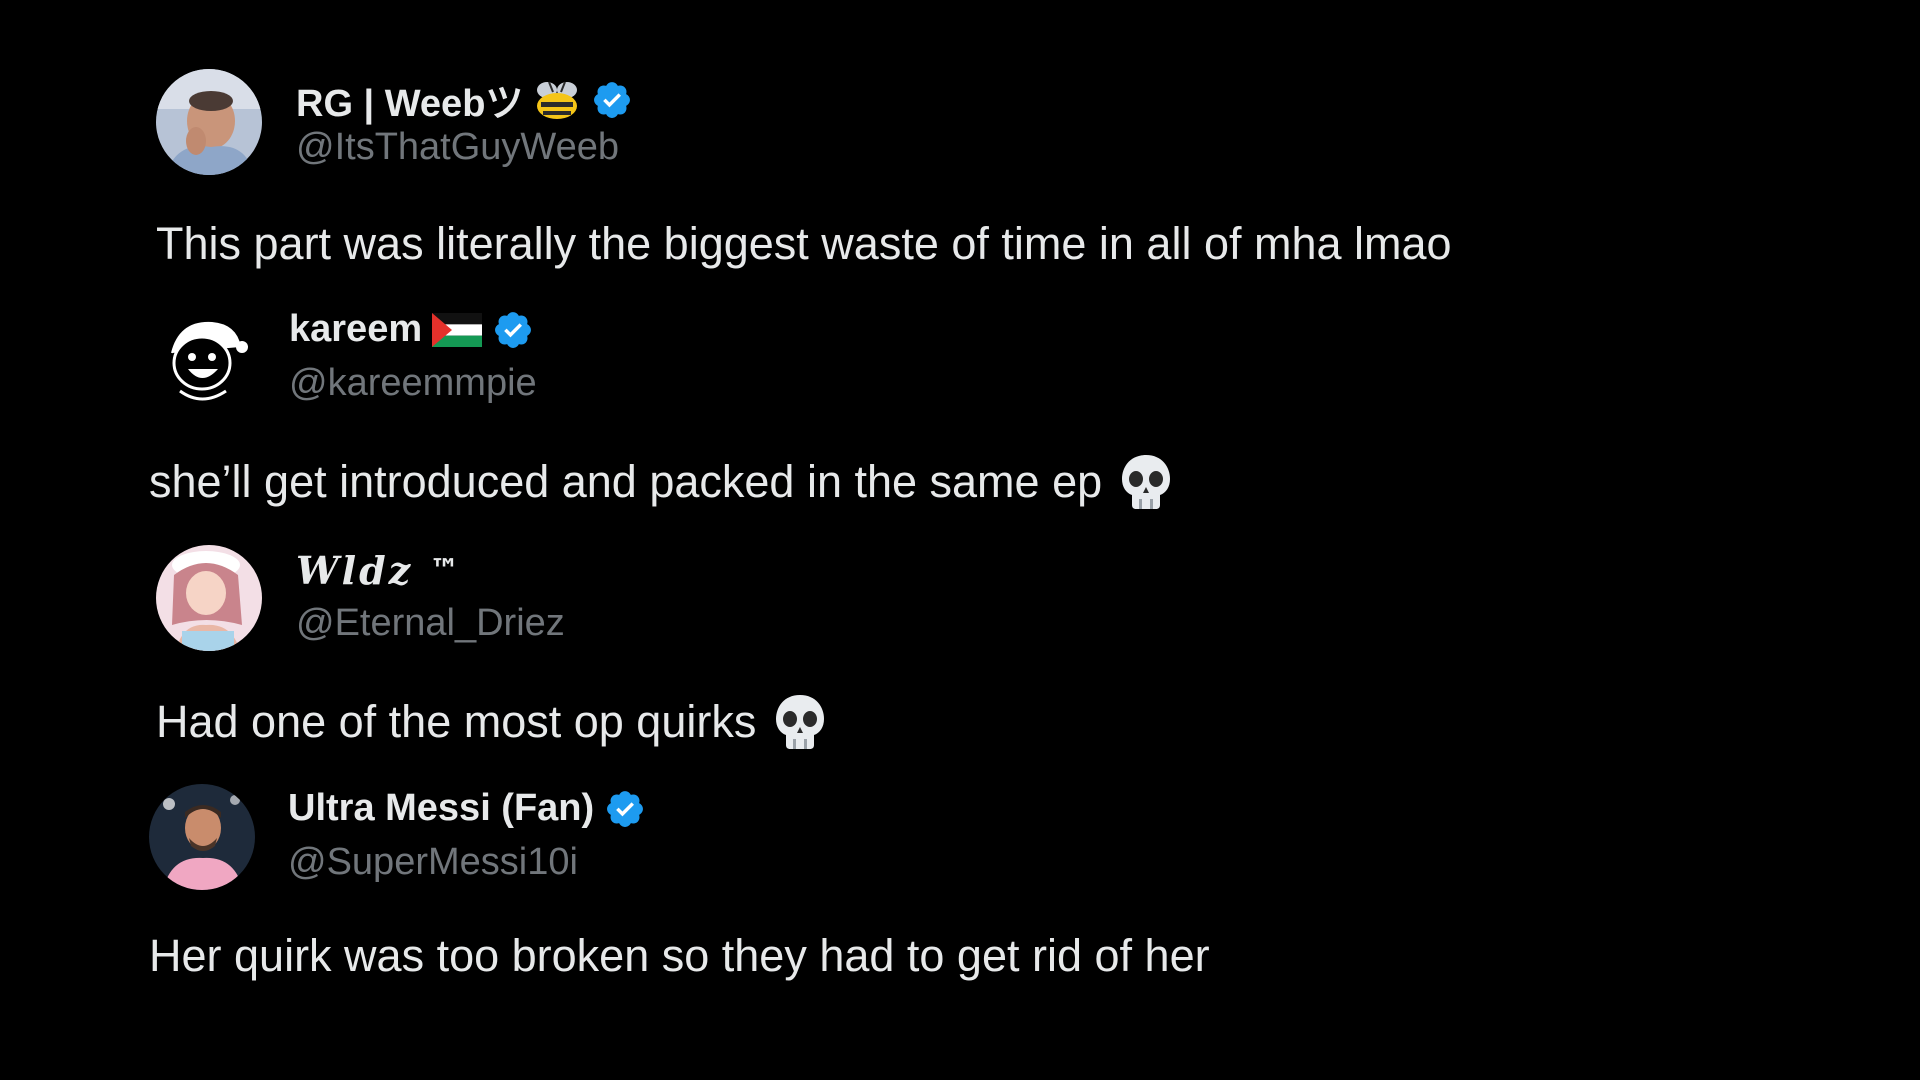 The height and width of the screenshot is (1080, 1920). Describe the element at coordinates (444, 570) in the screenshot. I see `trademark-symbol: ™` at that location.